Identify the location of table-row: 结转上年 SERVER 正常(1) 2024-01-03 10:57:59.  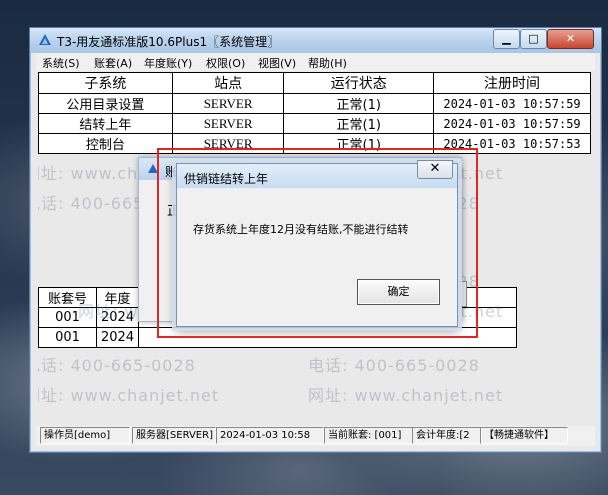
(314, 123).